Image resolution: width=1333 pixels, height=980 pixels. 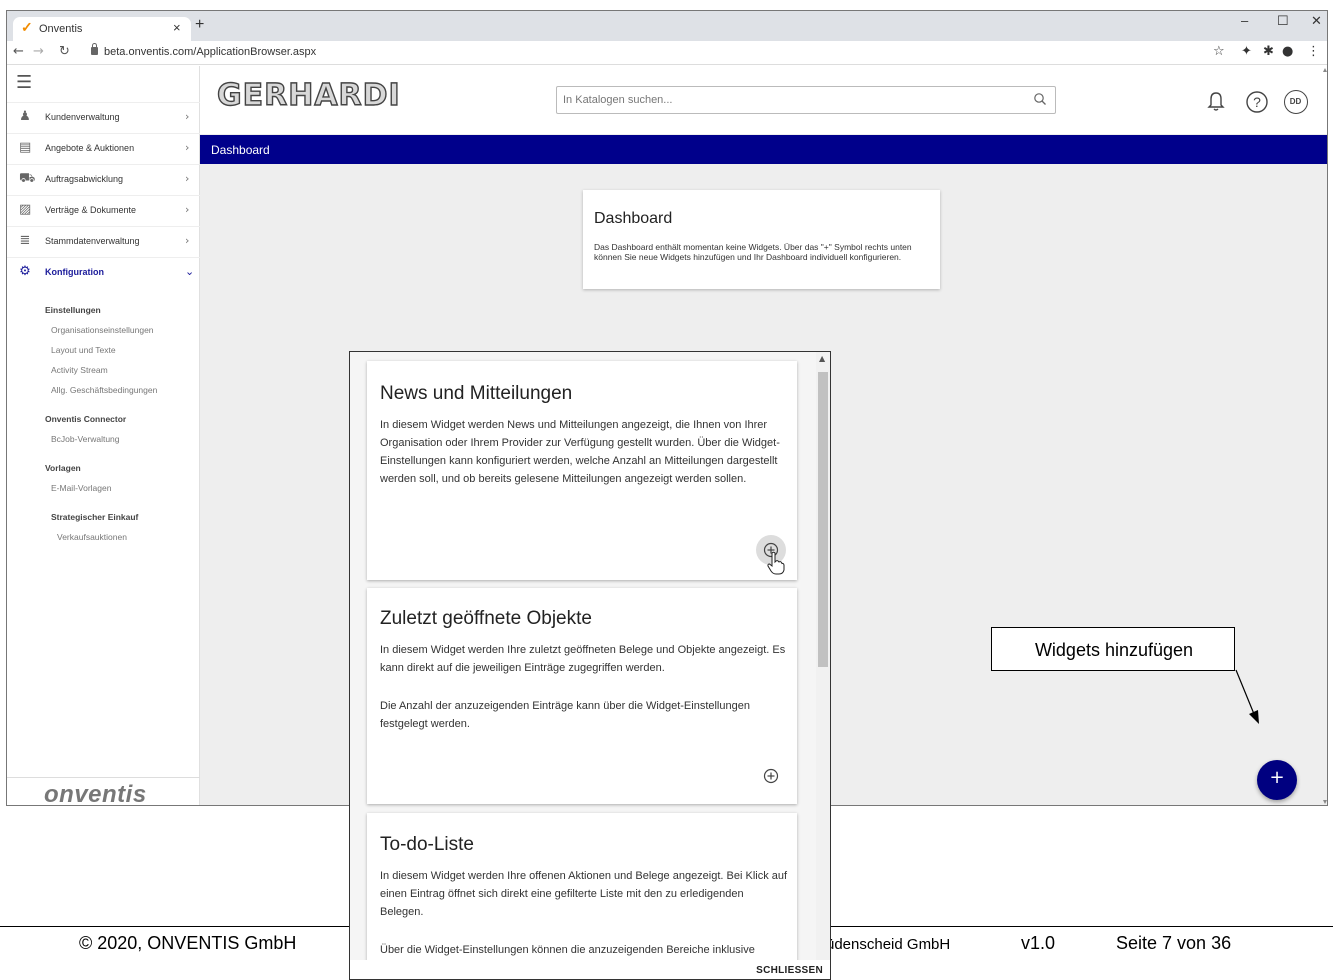 I want to click on sidebar-item-label: Kundenverwaltung, so click(x=82, y=117).